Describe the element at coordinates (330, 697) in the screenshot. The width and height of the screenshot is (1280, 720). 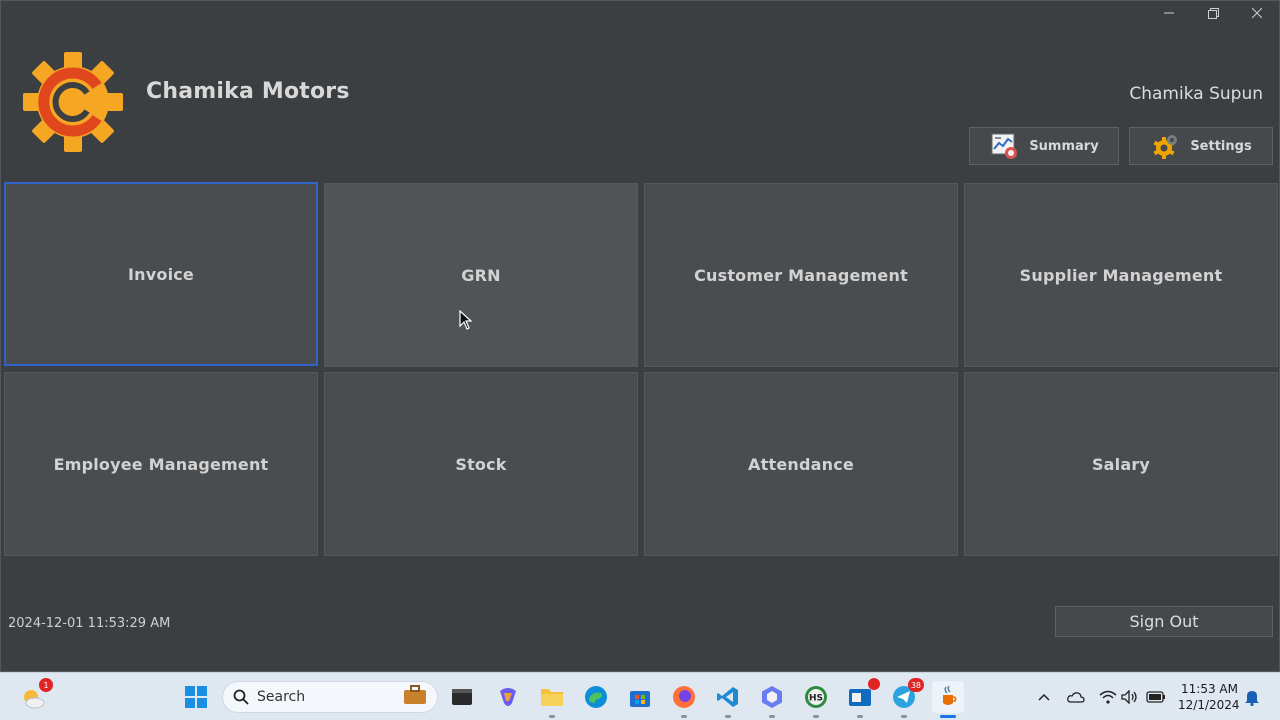
I see `taskbar-search-box: Search` at that location.